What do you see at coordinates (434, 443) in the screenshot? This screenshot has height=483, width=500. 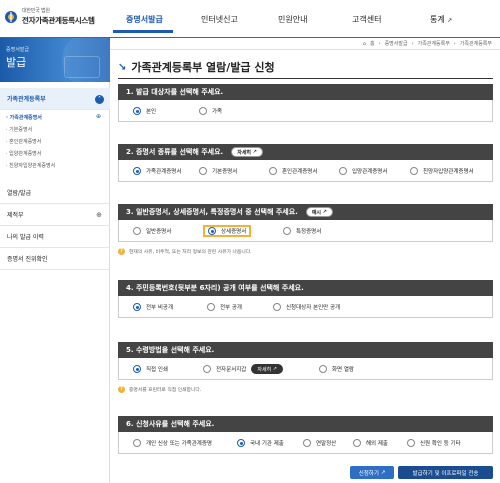 I see `radio-identity-other: 신원 확인 등 기타` at bounding box center [434, 443].